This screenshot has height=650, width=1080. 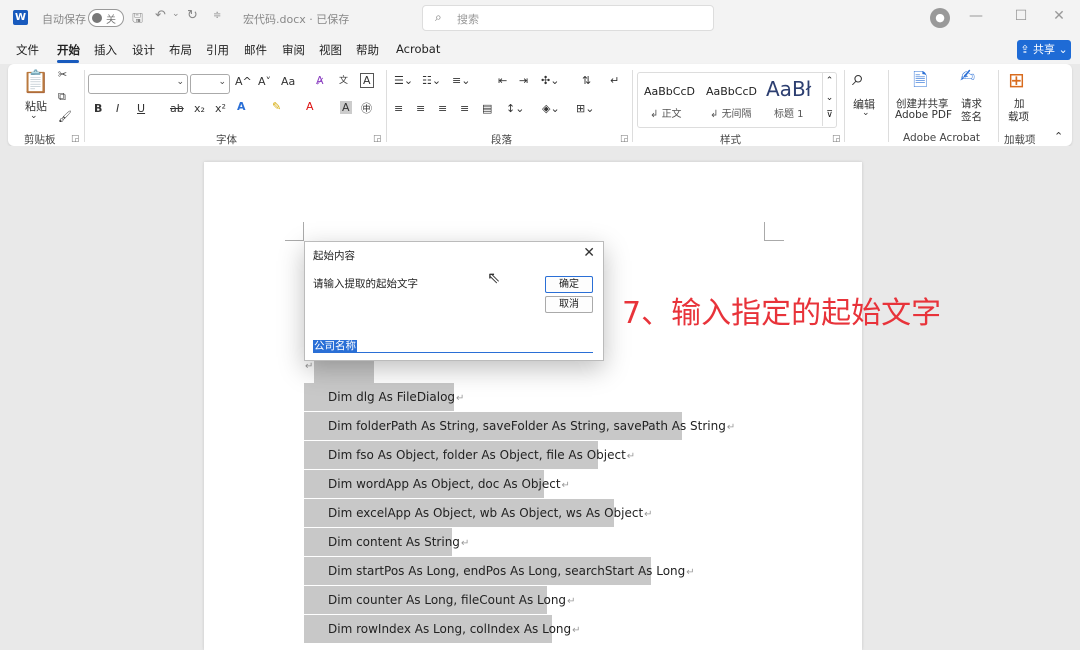 What do you see at coordinates (384, 397) in the screenshot?
I see `code-line: Dim dlg As FileDialog↵` at bounding box center [384, 397].